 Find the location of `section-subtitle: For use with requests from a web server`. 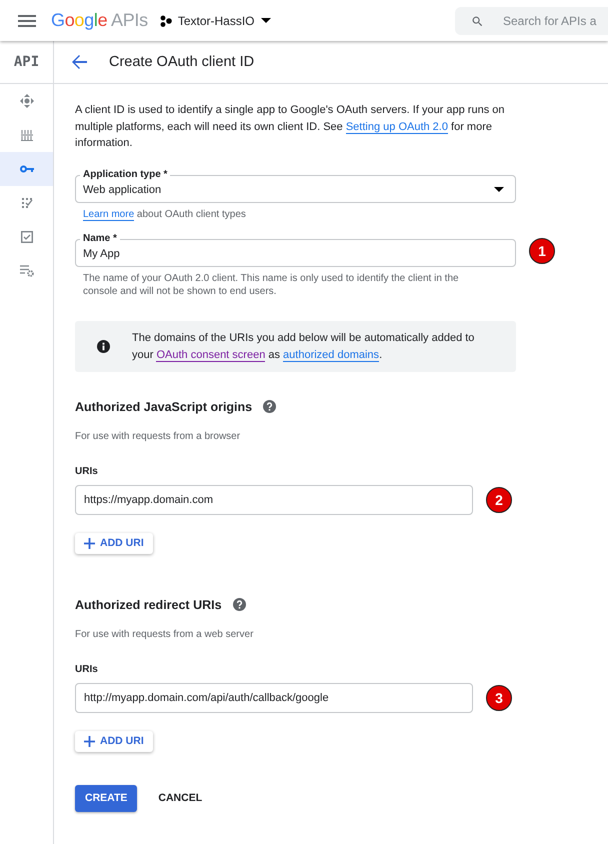

section-subtitle: For use with requests from a web server is located at coordinates (164, 634).